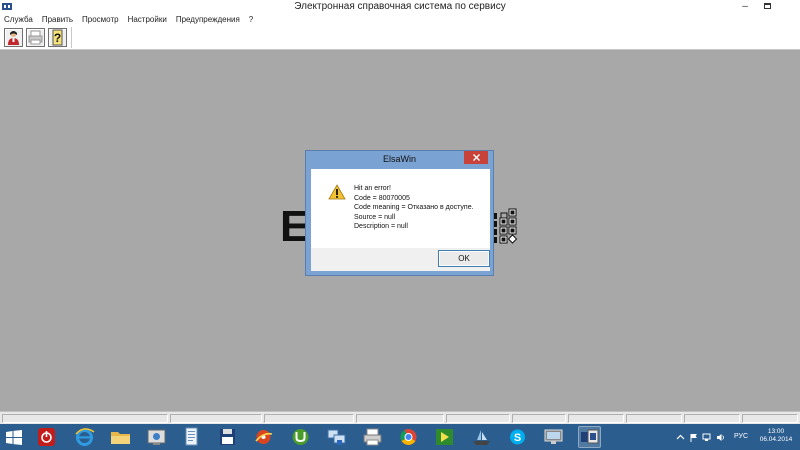 This screenshot has height=450, width=800. Describe the element at coordinates (336, 437) in the screenshot. I see `network-icon` at that location.